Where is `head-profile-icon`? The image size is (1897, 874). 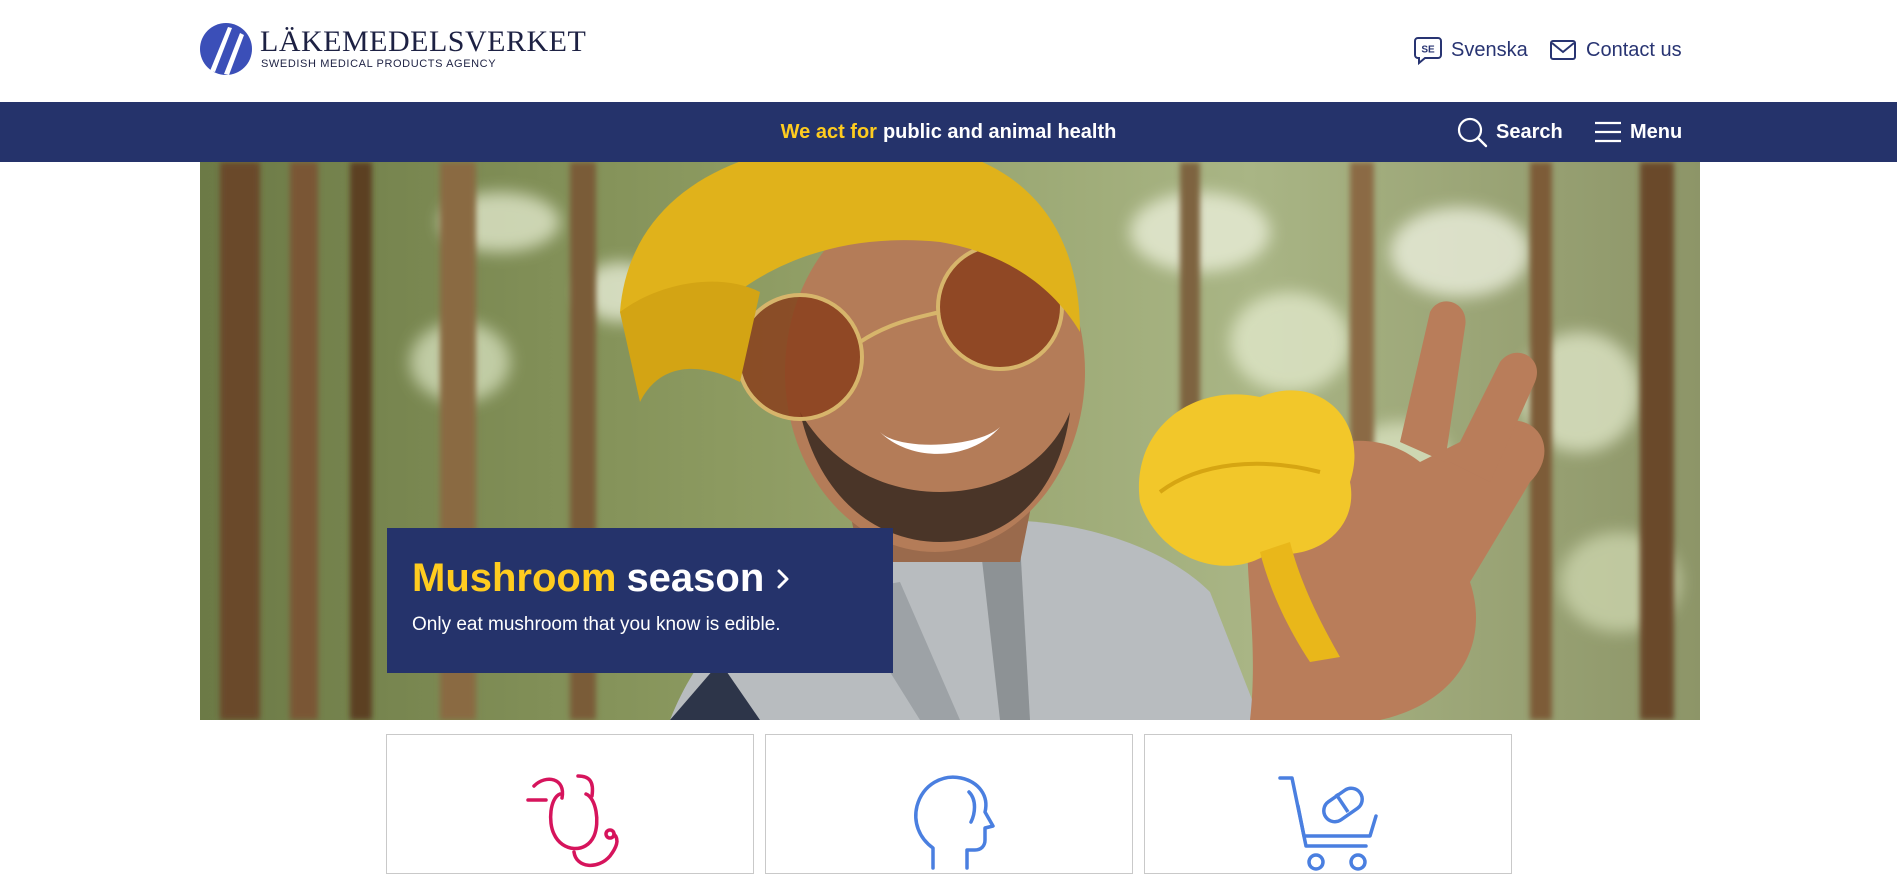 head-profile-icon is located at coordinates (954, 822).